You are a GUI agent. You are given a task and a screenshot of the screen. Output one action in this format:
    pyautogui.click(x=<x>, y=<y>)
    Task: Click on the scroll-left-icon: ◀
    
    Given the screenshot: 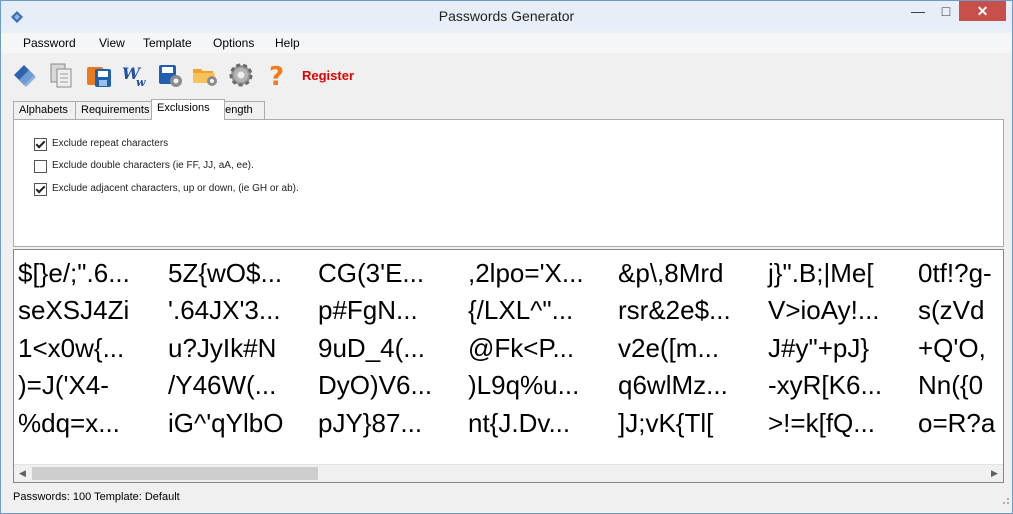 What is the action you would take?
    pyautogui.click(x=22, y=473)
    